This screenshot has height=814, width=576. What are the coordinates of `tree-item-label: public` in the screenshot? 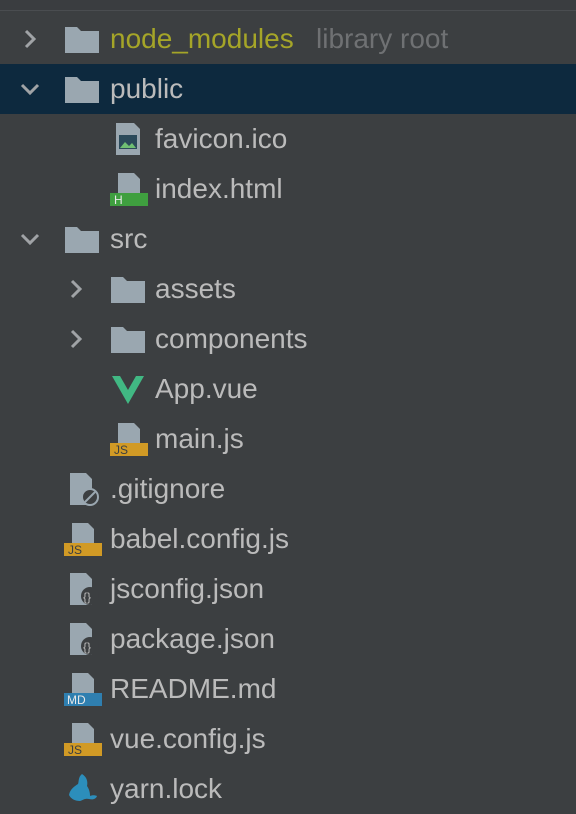 It's located at (147, 88).